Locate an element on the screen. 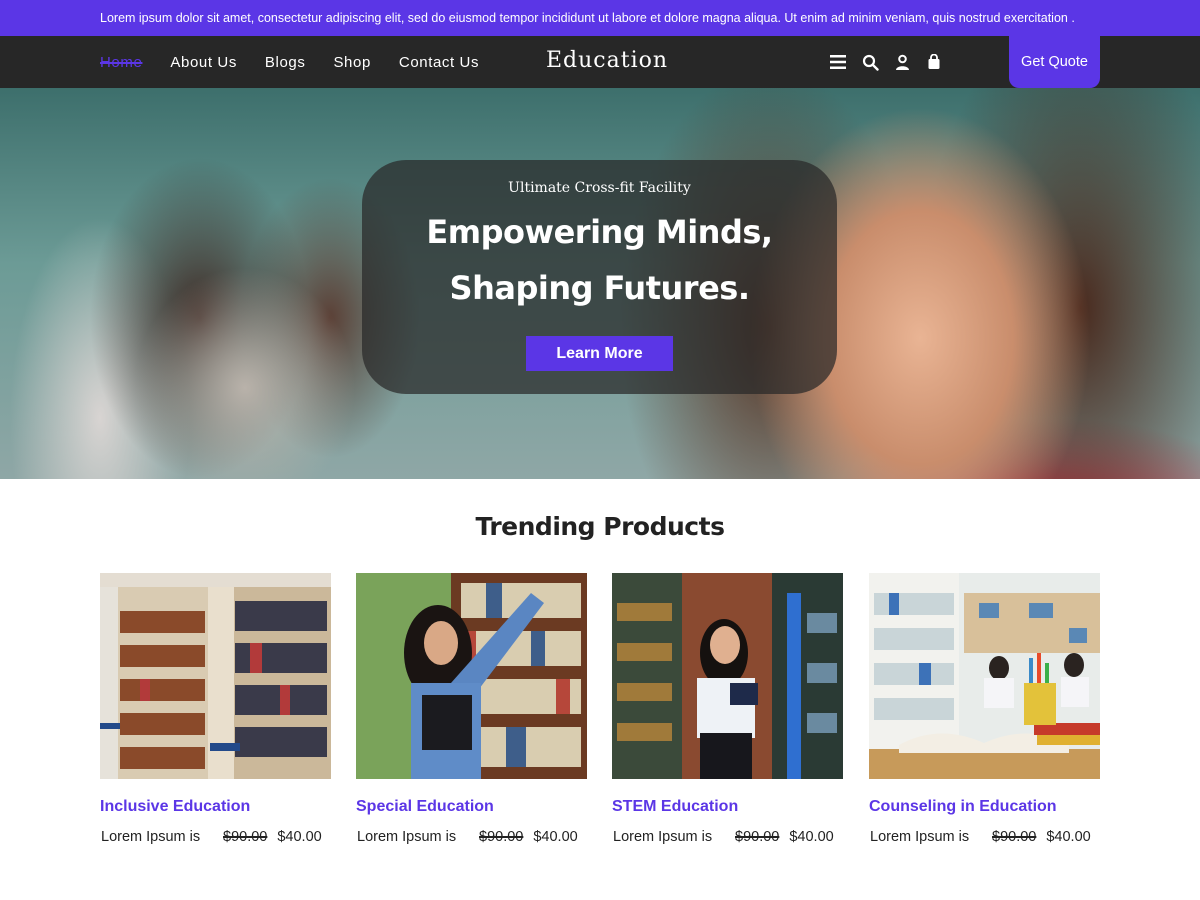  nav-link-home: Home is located at coordinates (121, 62).